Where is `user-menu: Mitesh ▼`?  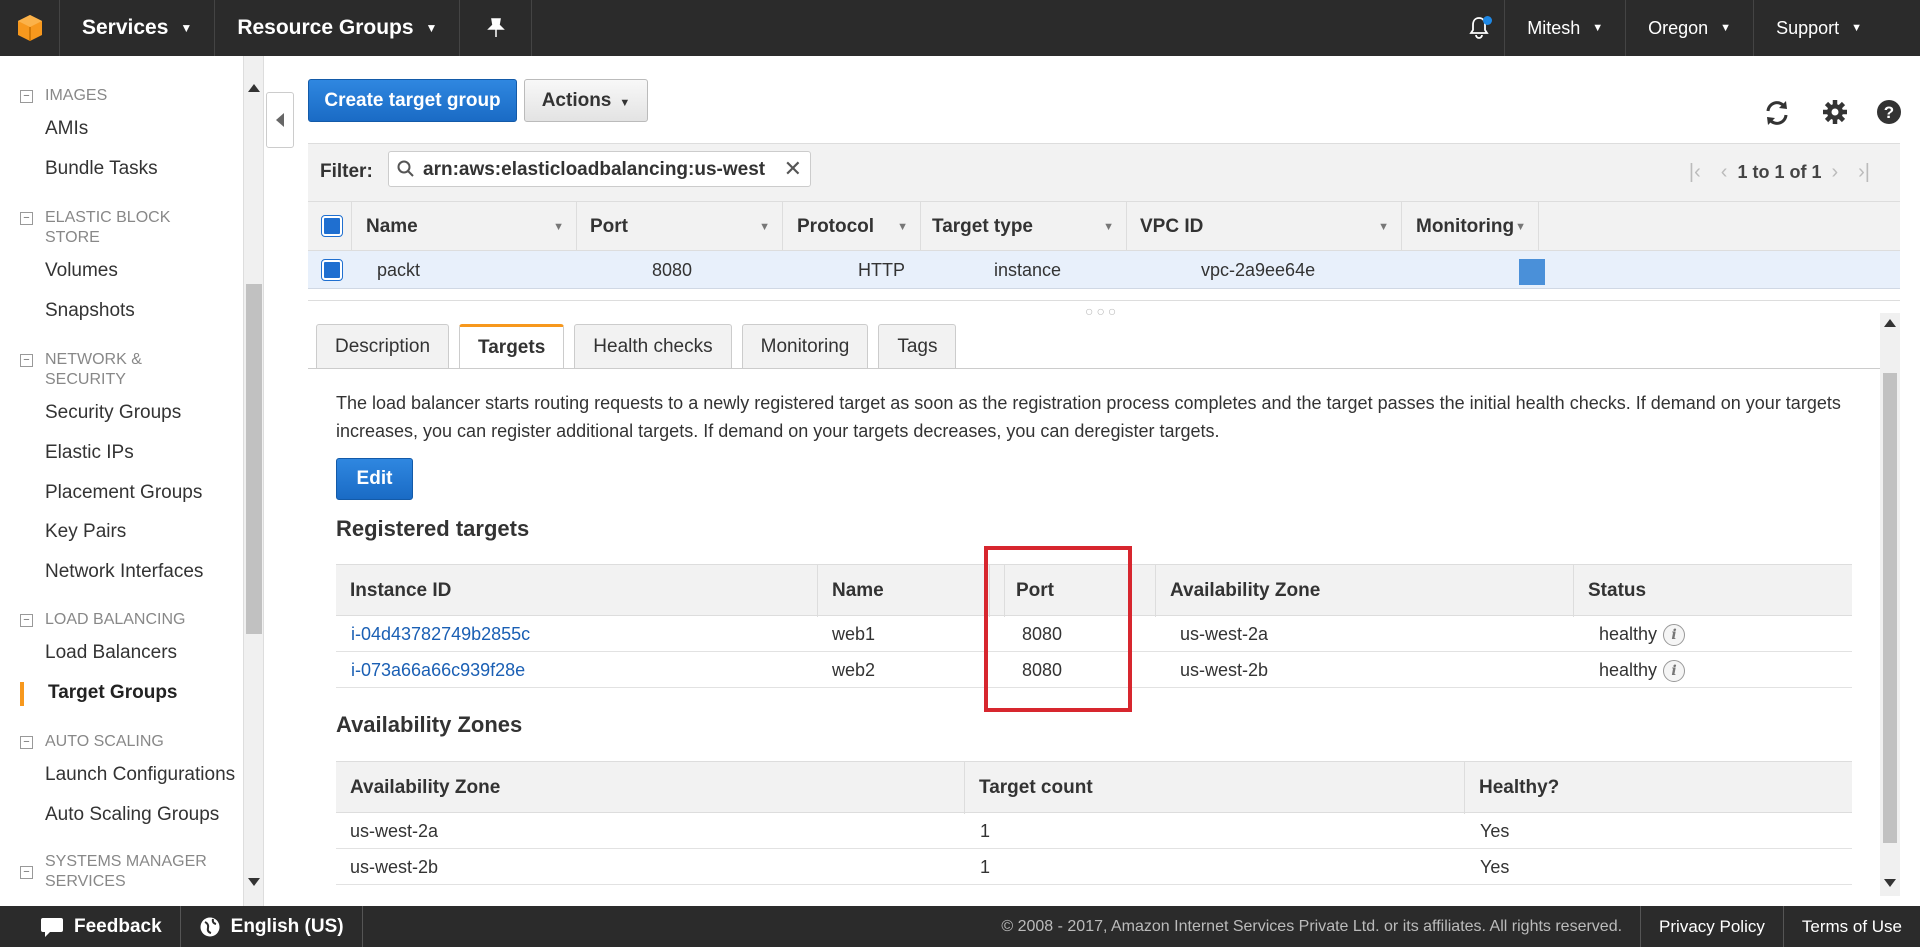 user-menu: Mitesh ▼ is located at coordinates (1564, 28).